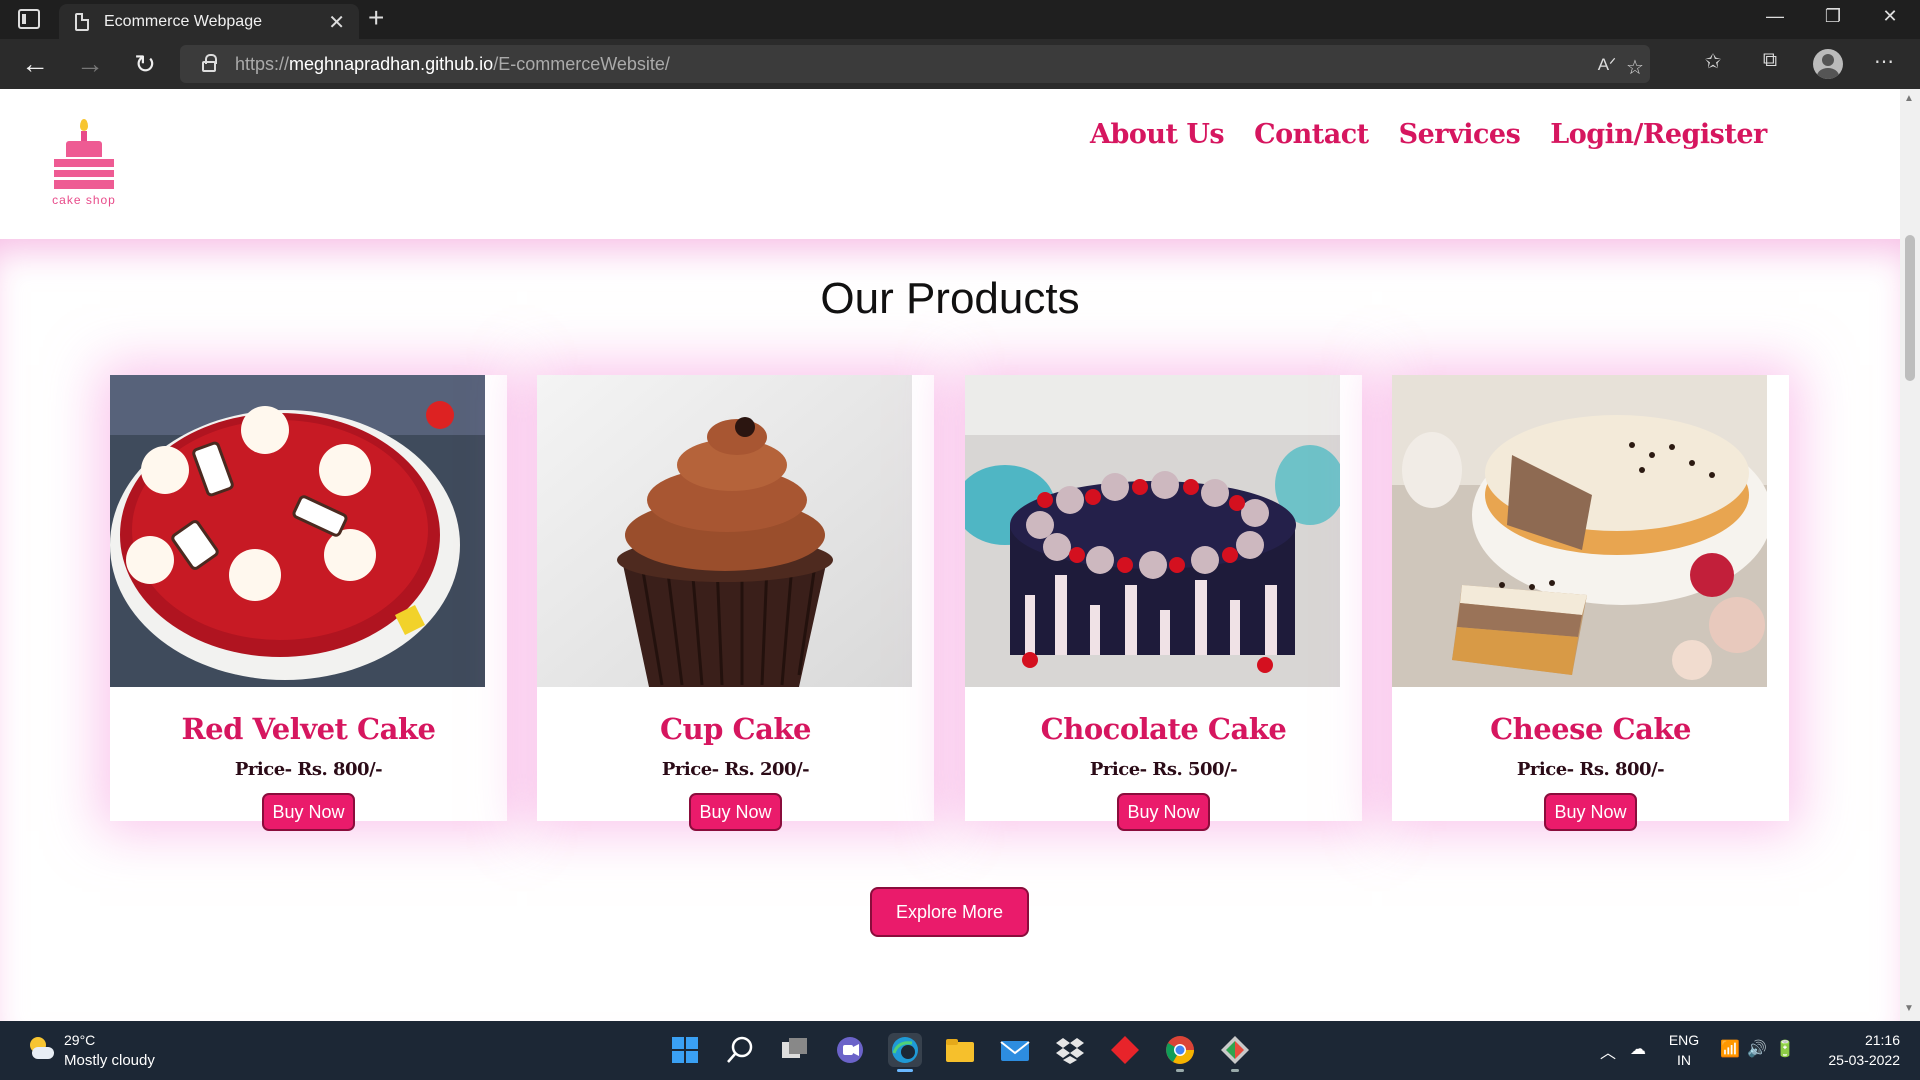 The width and height of the screenshot is (1920, 1080). Describe the element at coordinates (1910, 308) in the screenshot. I see `scroll-thumb` at that location.